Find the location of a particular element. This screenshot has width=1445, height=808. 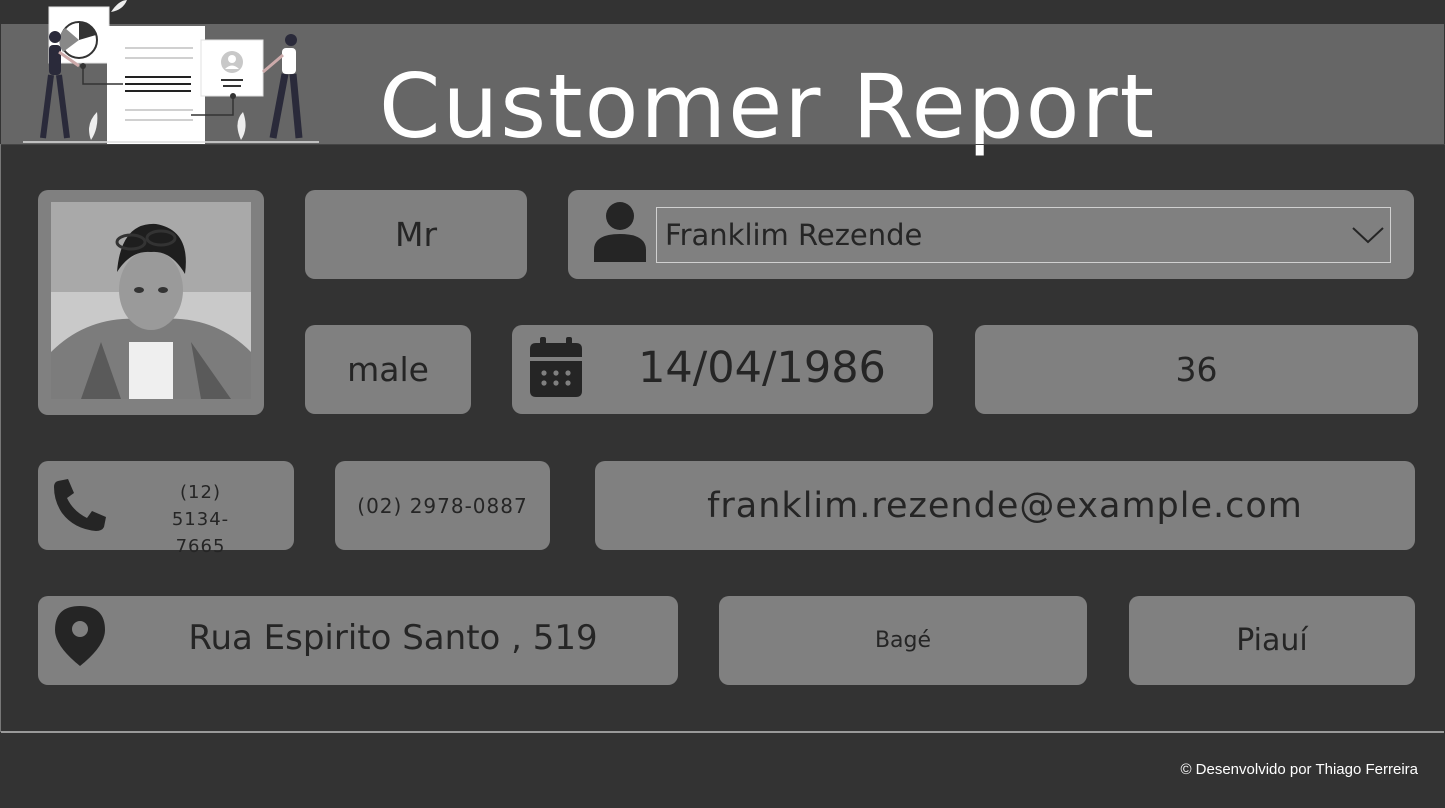

customer-address: Rua Espirito Santo , 519 is located at coordinates (393, 638).